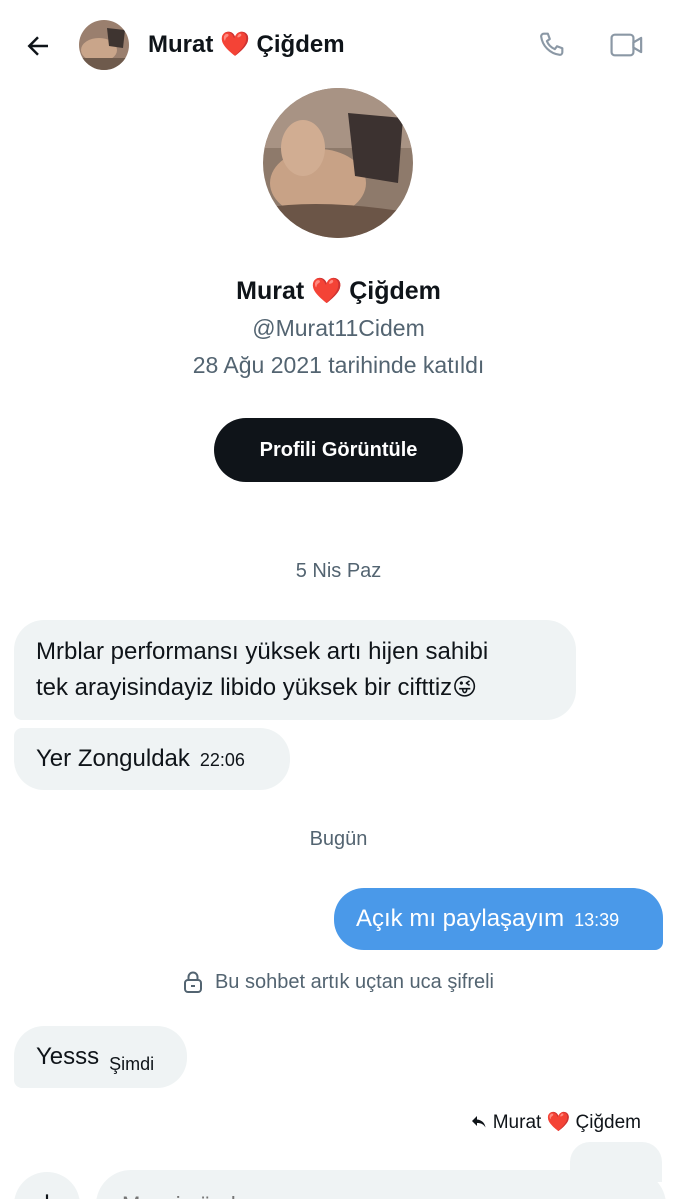 The height and width of the screenshot is (1199, 677). Describe the element at coordinates (338, 163) in the screenshot. I see `profile-avatar` at that location.